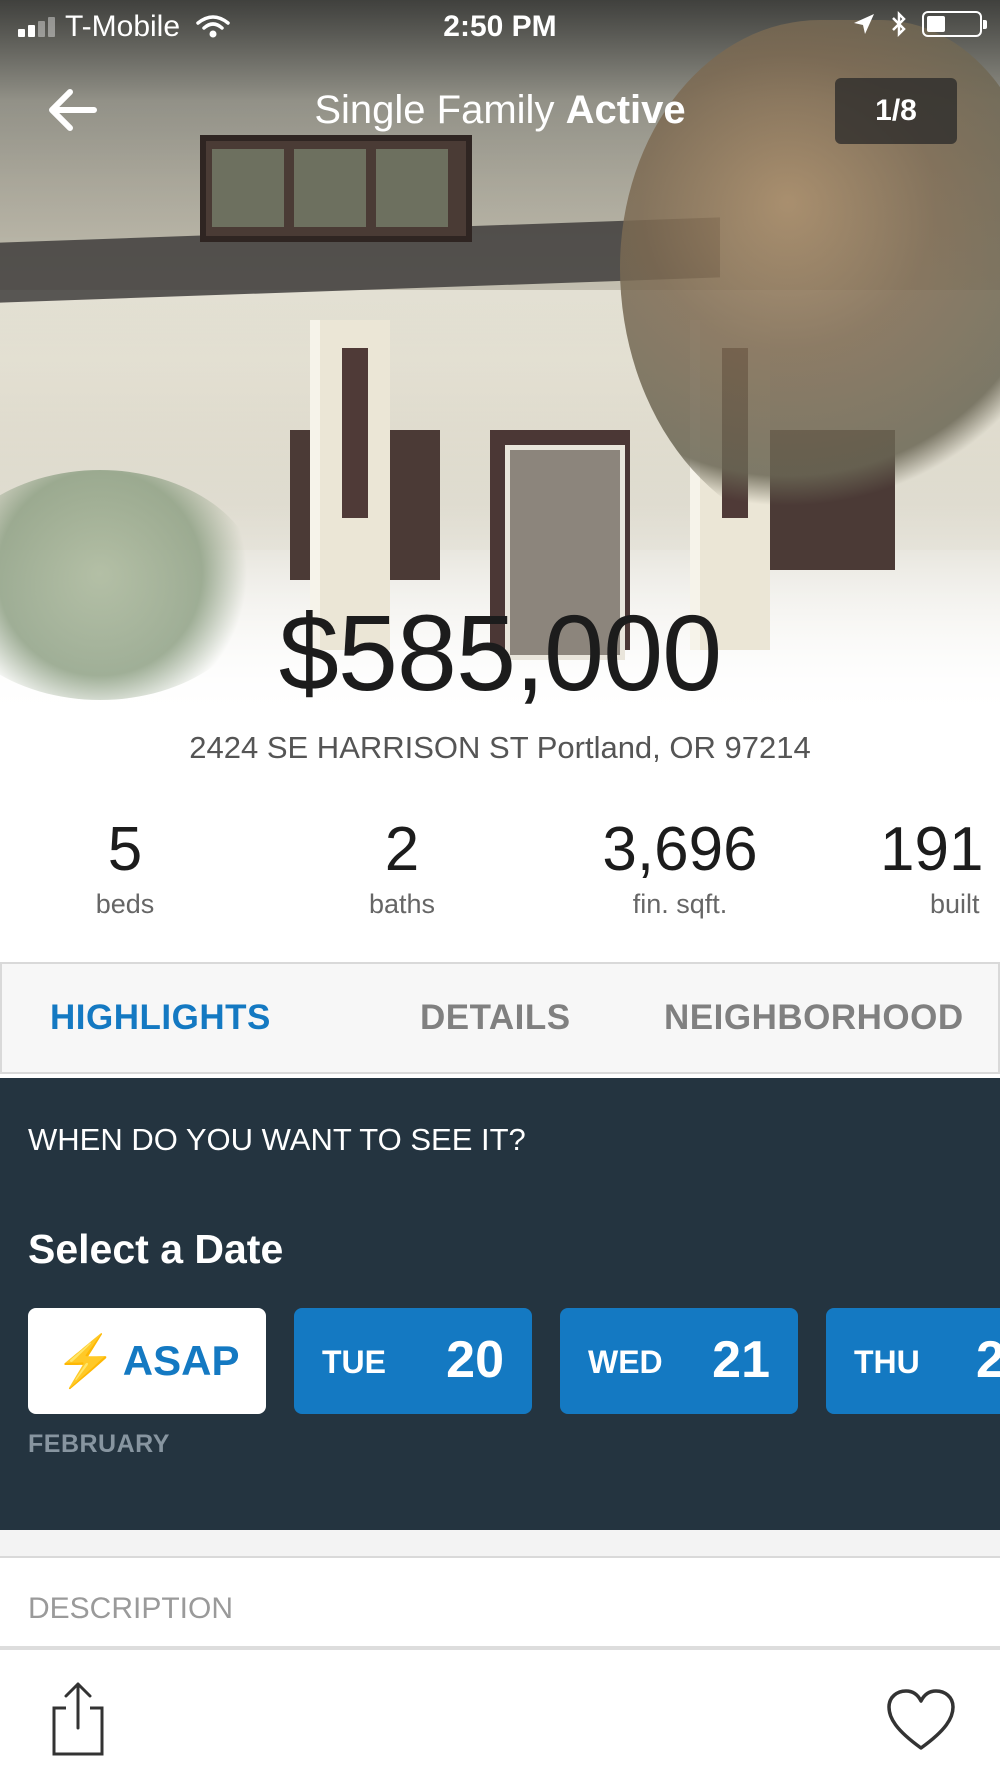  What do you see at coordinates (475, 1360) in the screenshot?
I see `date-day: 20` at bounding box center [475, 1360].